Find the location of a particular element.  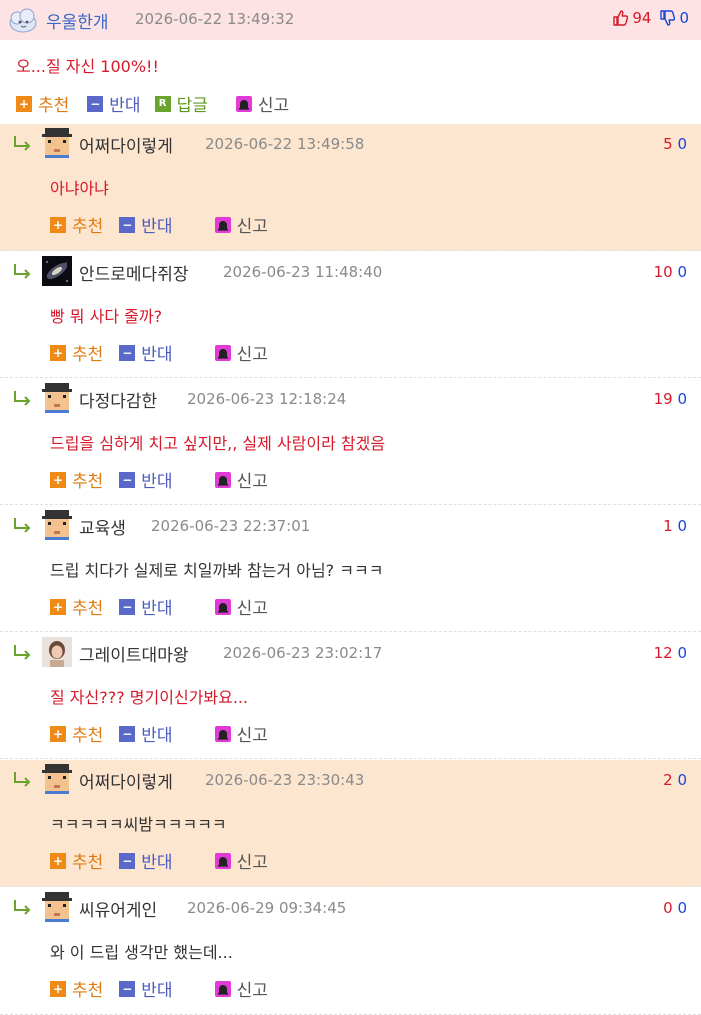

reply-date: 2026-06-23 12:18:24 is located at coordinates (267, 399).